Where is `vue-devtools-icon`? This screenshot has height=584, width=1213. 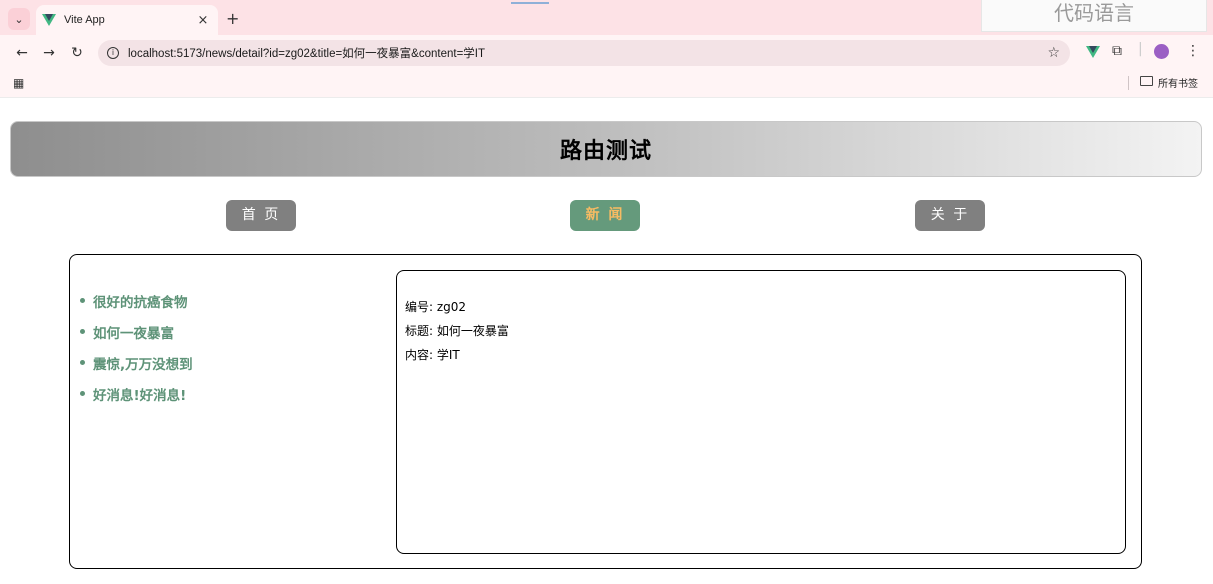
vue-devtools-icon is located at coordinates (1093, 52).